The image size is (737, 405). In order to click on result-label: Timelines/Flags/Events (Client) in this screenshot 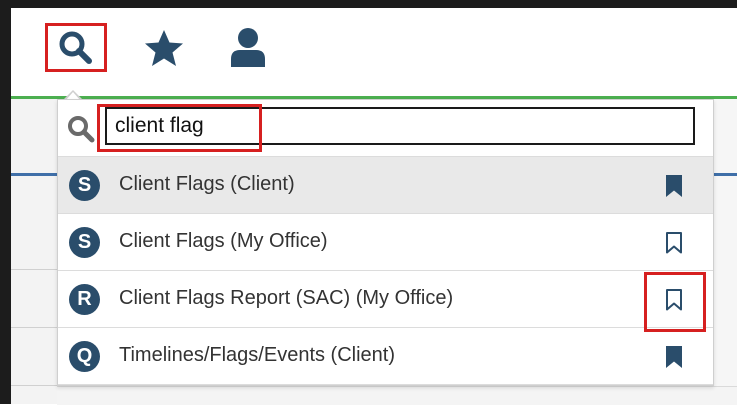, I will do `click(257, 355)`.